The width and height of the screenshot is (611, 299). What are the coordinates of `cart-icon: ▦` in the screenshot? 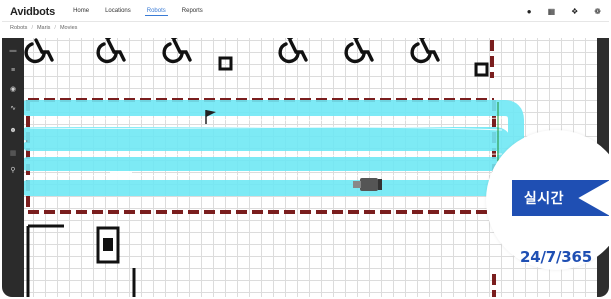 It's located at (552, 12).